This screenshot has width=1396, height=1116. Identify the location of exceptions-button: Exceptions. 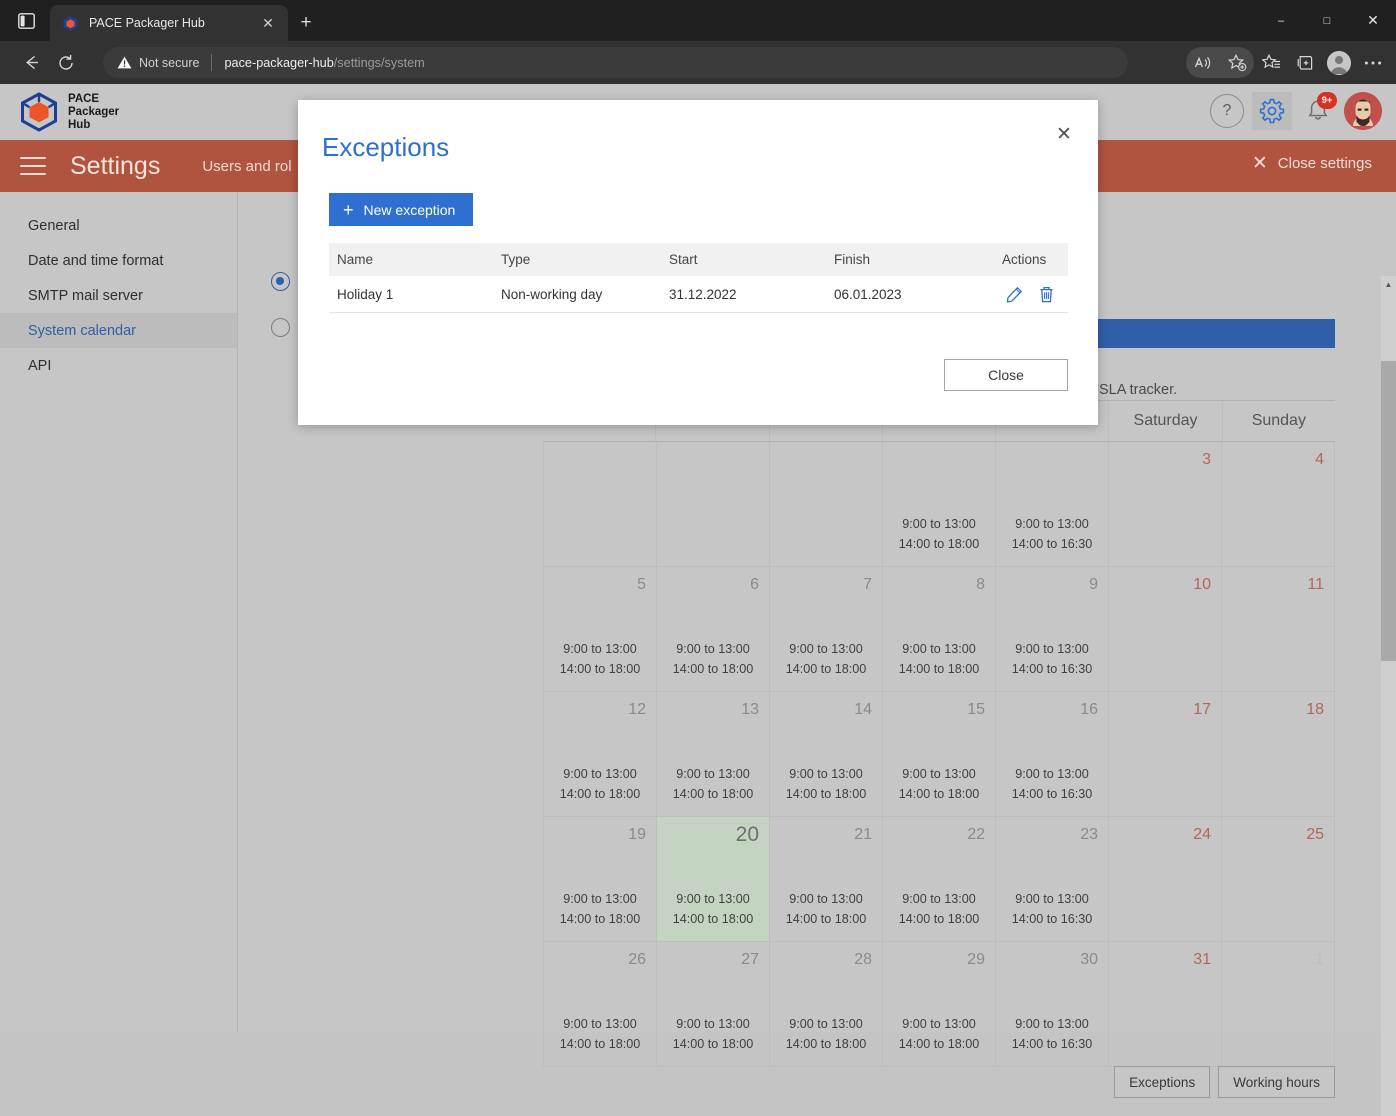
(1162, 1082).